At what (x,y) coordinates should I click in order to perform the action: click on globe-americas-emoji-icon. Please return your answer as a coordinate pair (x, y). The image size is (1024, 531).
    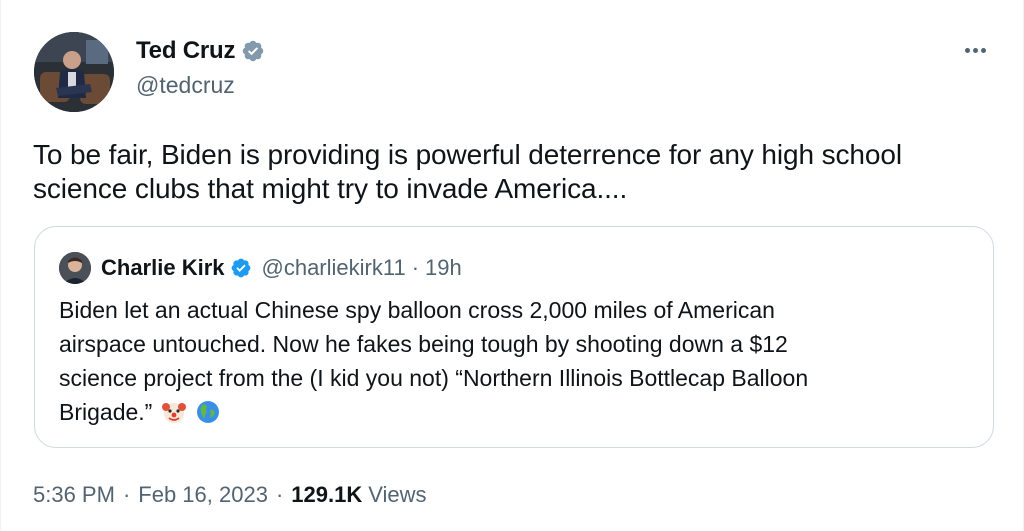
    Looking at the image, I should click on (208, 412).